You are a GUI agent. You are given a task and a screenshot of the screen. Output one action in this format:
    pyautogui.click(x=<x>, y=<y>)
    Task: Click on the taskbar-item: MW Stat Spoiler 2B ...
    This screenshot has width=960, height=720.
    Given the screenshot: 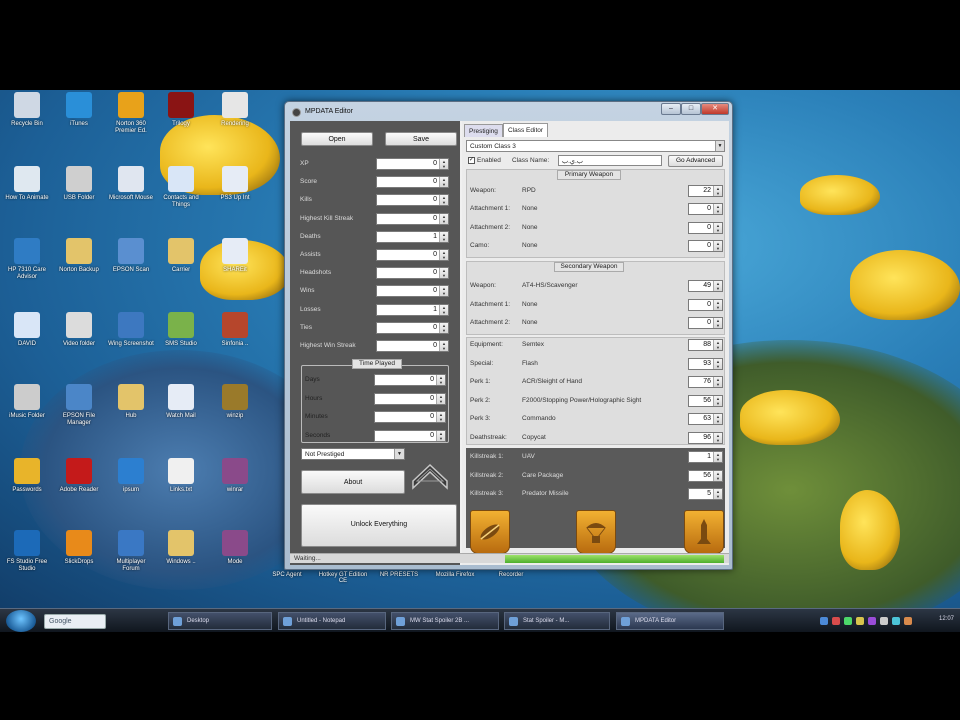 What is the action you would take?
    pyautogui.click(x=445, y=621)
    